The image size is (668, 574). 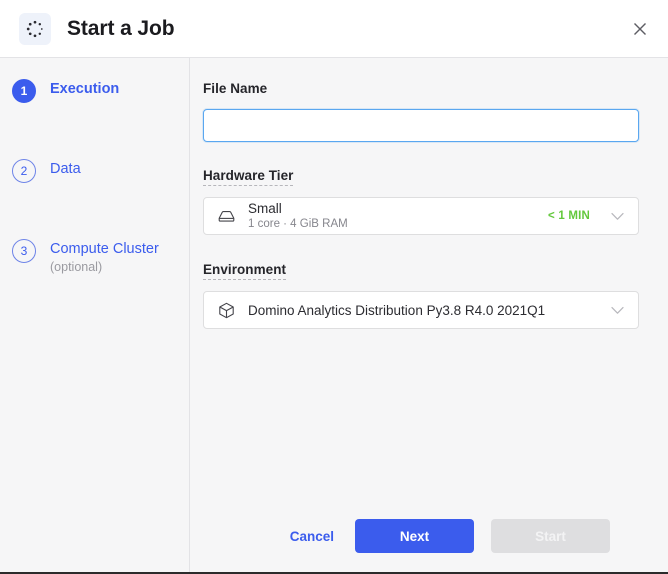 What do you see at coordinates (104, 249) in the screenshot?
I see `sidebar-item-label-compute-cluster: Compute Cluster` at bounding box center [104, 249].